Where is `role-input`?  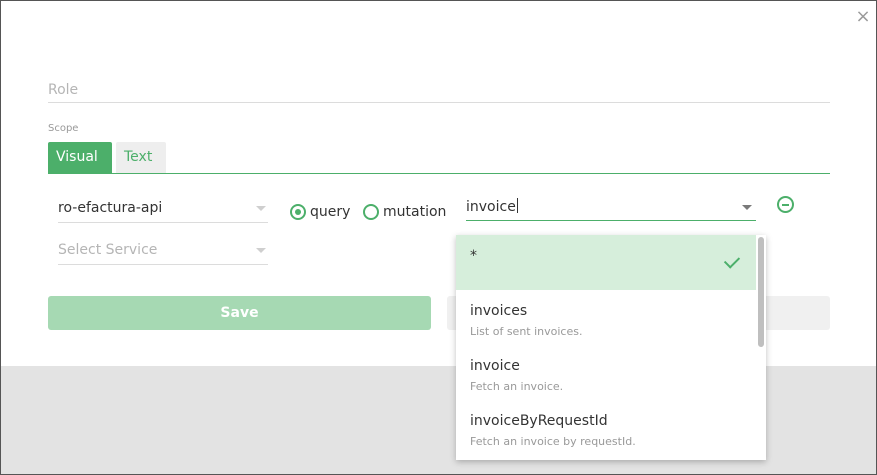
role-input is located at coordinates (439, 90).